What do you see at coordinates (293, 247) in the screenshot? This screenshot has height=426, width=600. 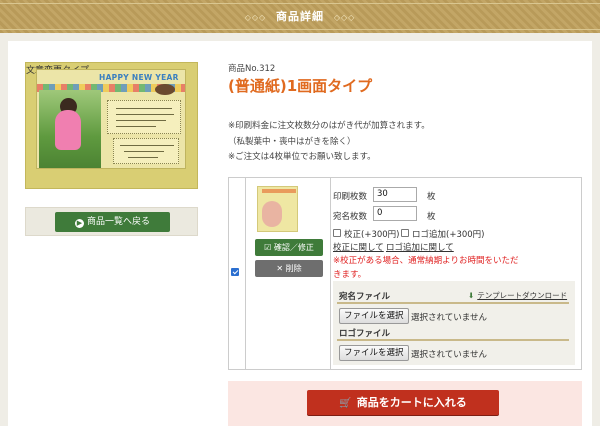 I see `confirm-edit-label: 確認／修正` at bounding box center [293, 247].